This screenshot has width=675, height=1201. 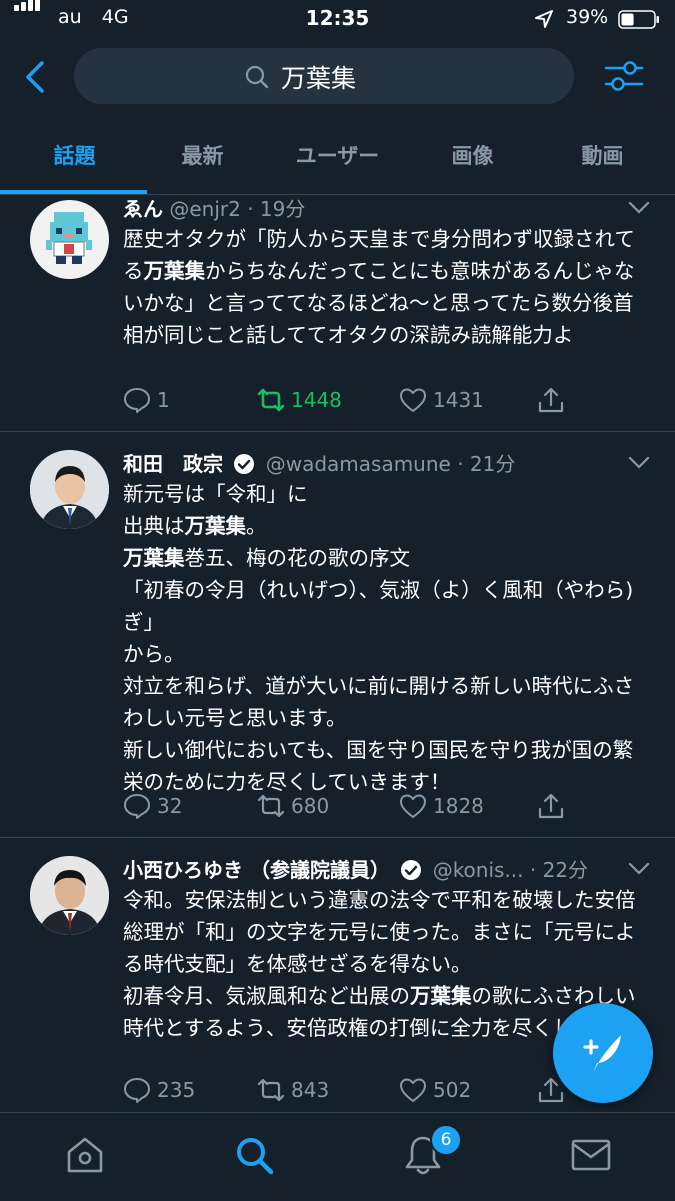 I want to click on tweet-time: 22分, so click(x=565, y=870).